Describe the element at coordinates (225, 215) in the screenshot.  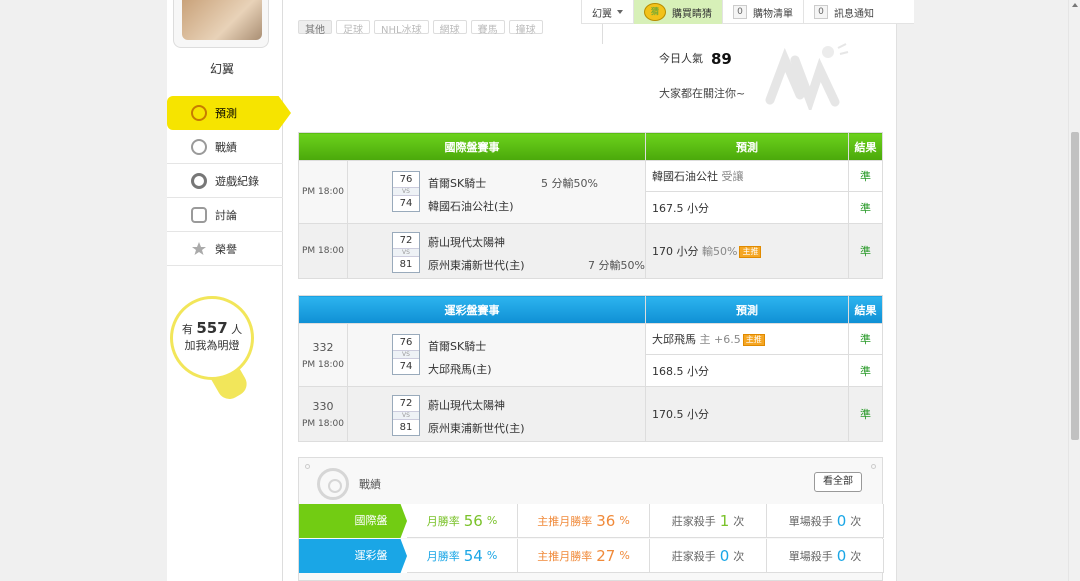
I see `sidebar-item-discuss: 討論` at that location.